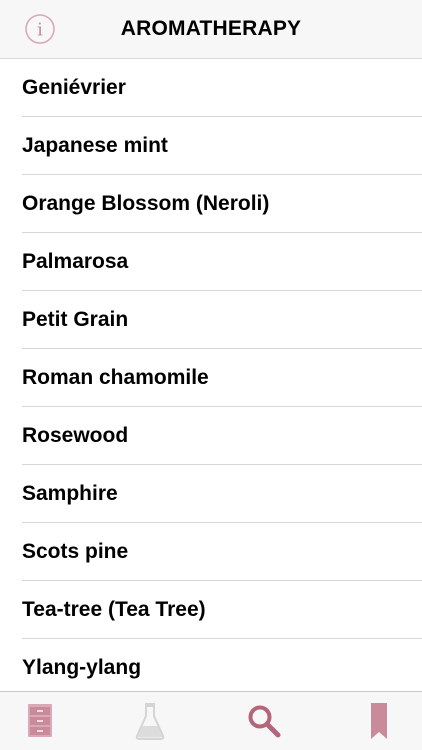 The width and height of the screenshot is (422, 750). Describe the element at coordinates (82, 667) in the screenshot. I see `list-item-label: Ylang-ylang` at that location.